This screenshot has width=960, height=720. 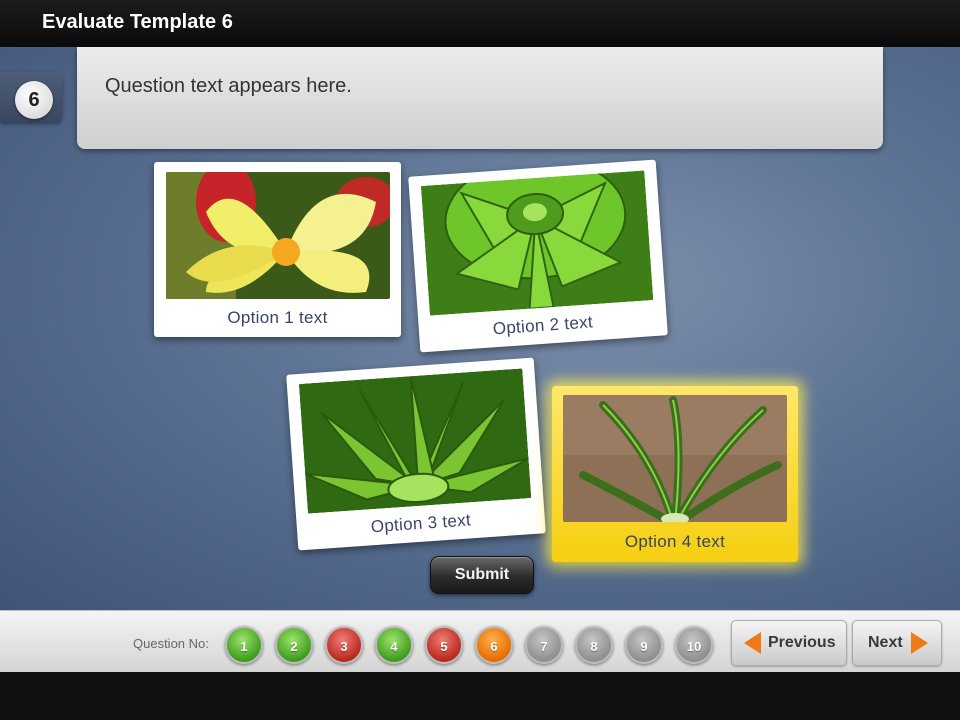 I want to click on question-nav-1: 1, so click(x=244, y=645).